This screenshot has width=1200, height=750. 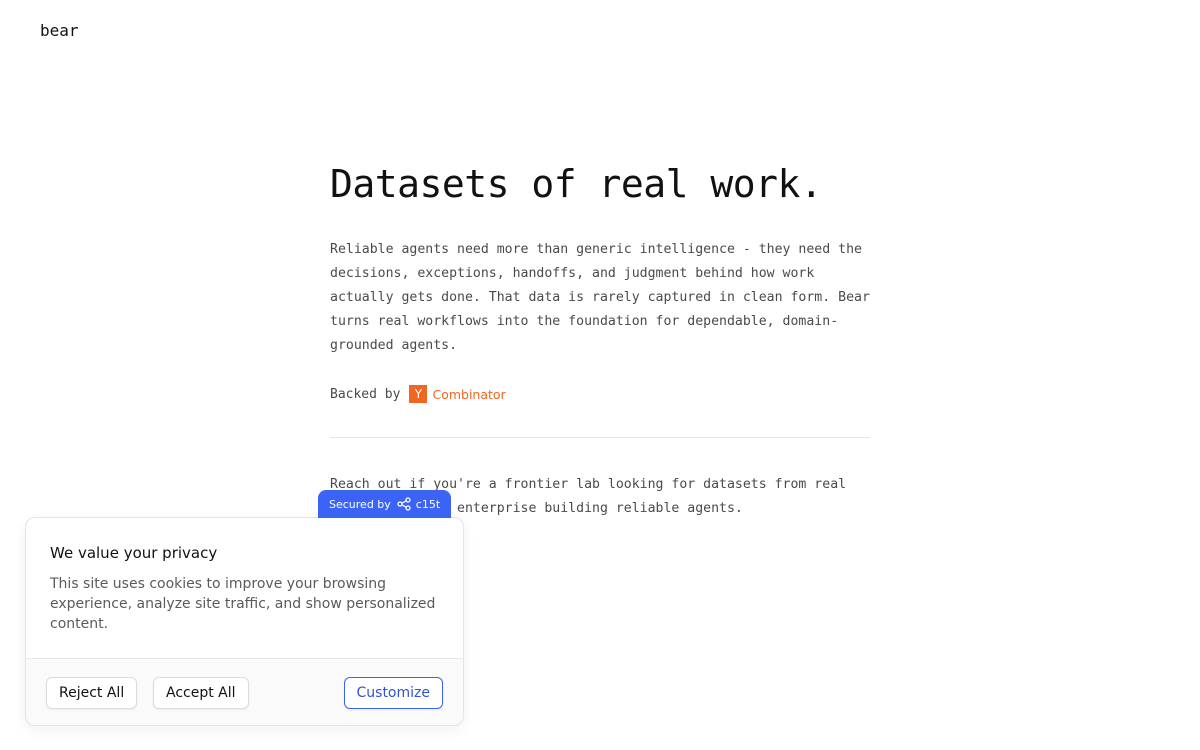 What do you see at coordinates (360, 504) in the screenshot?
I see `secured-by-label: Secured by` at bounding box center [360, 504].